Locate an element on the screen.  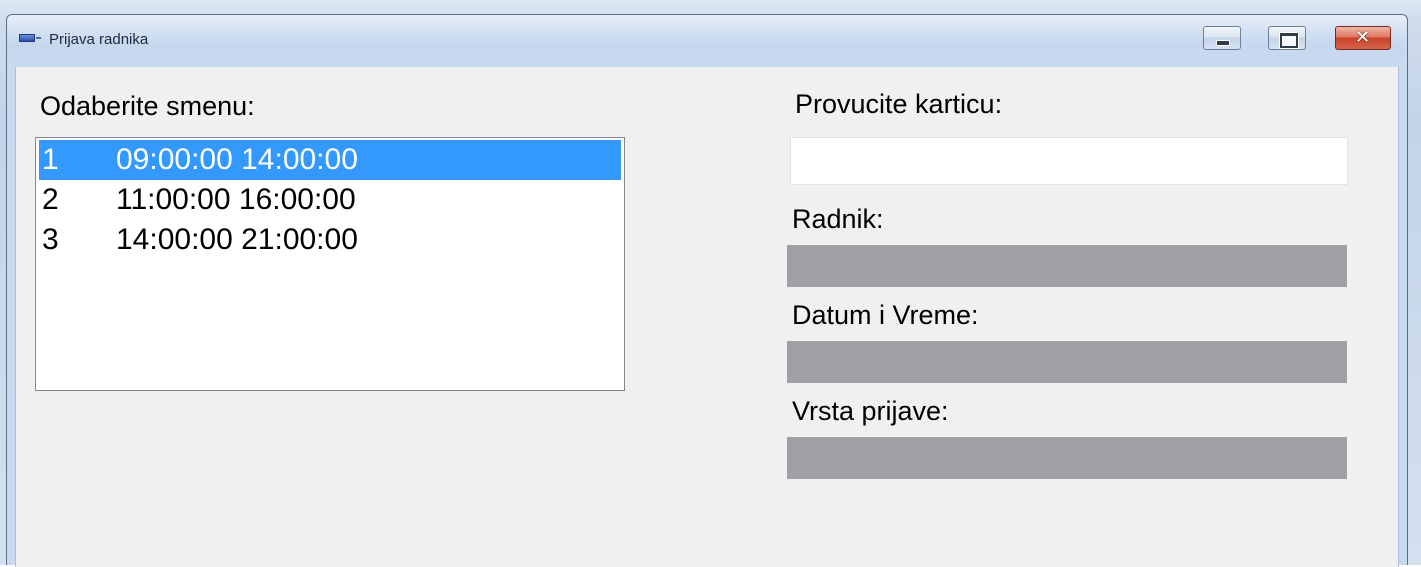
shift-label: Odaberite smenu: is located at coordinates (147, 106).